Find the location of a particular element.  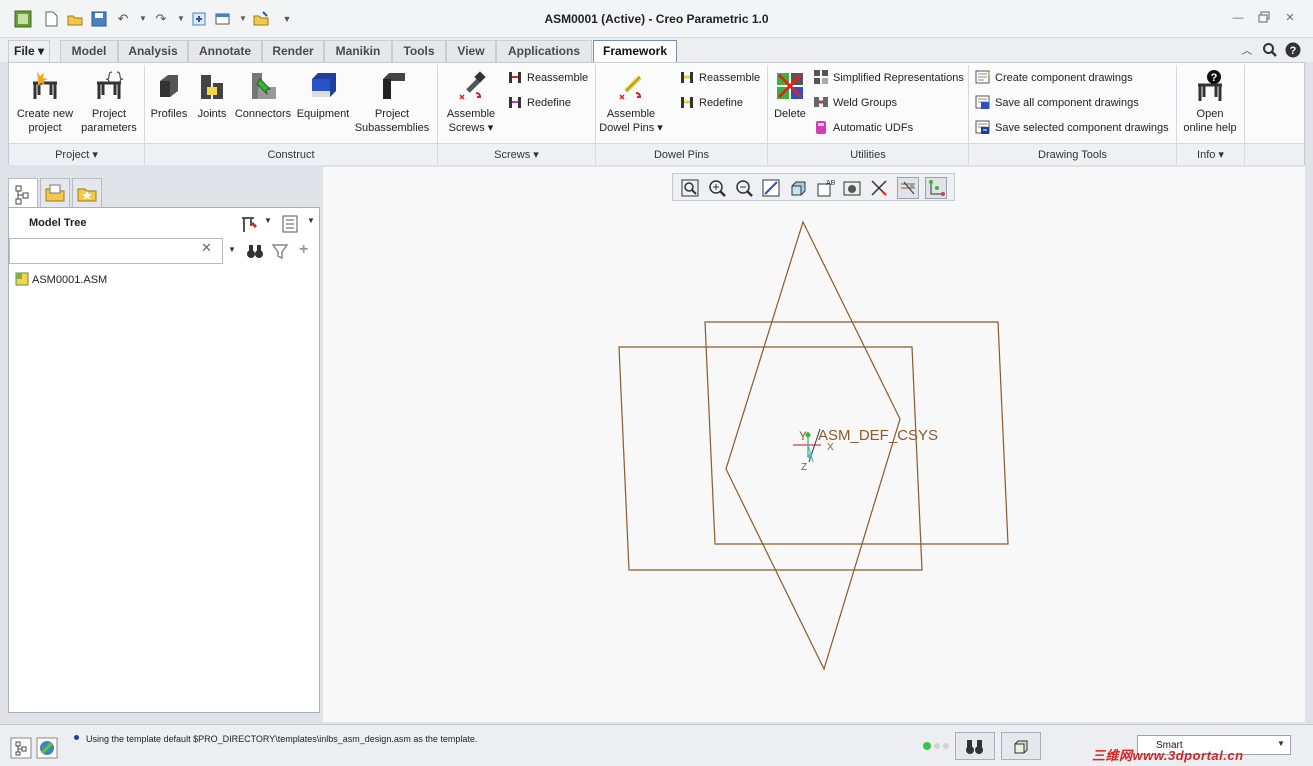

equipment-label: Equipment is located at coordinates (323, 114).